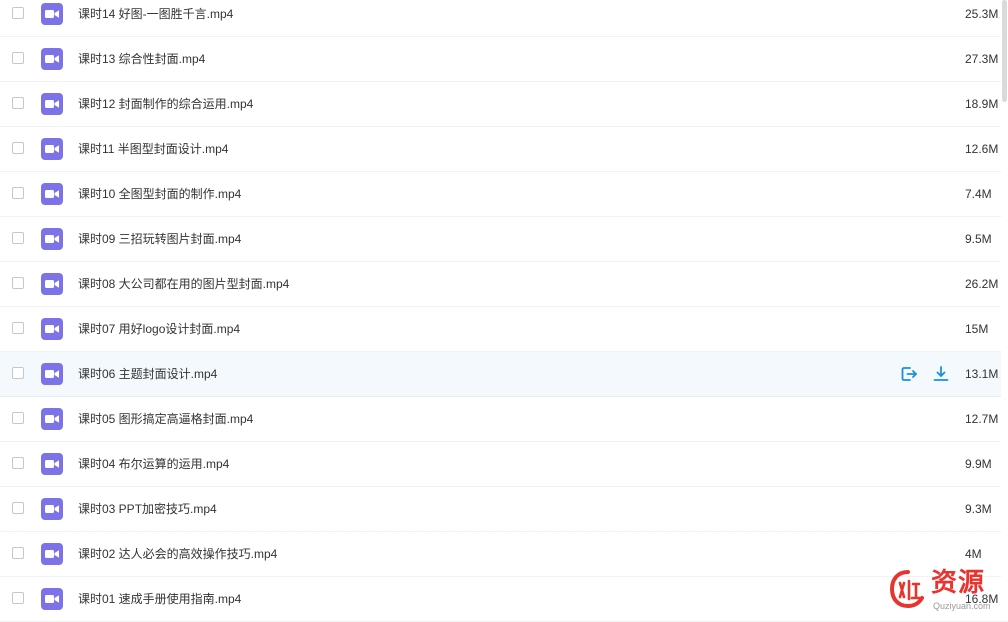  What do you see at coordinates (982, 284) in the screenshot?
I see `file-size: 26.2M` at bounding box center [982, 284].